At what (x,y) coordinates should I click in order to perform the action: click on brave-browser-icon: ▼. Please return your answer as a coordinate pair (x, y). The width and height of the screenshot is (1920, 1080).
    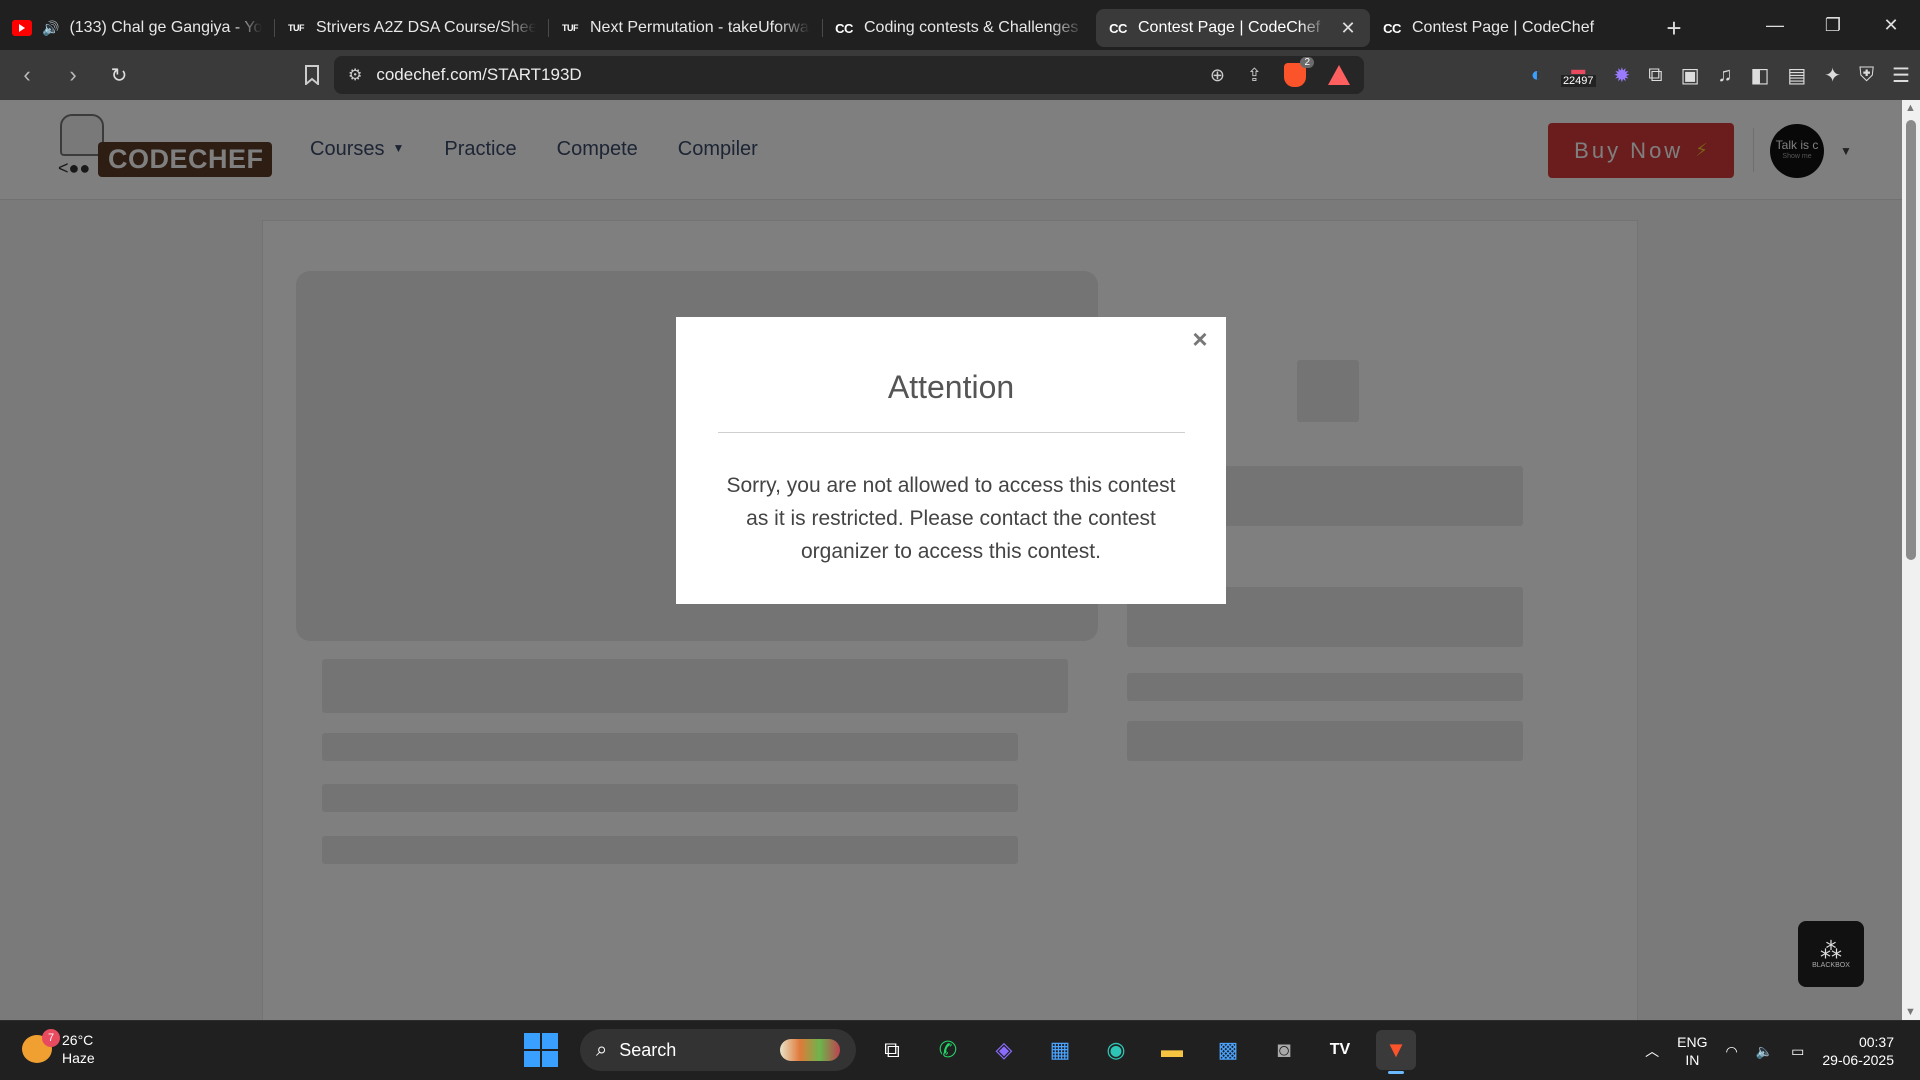
    Looking at the image, I should click on (1396, 1052).